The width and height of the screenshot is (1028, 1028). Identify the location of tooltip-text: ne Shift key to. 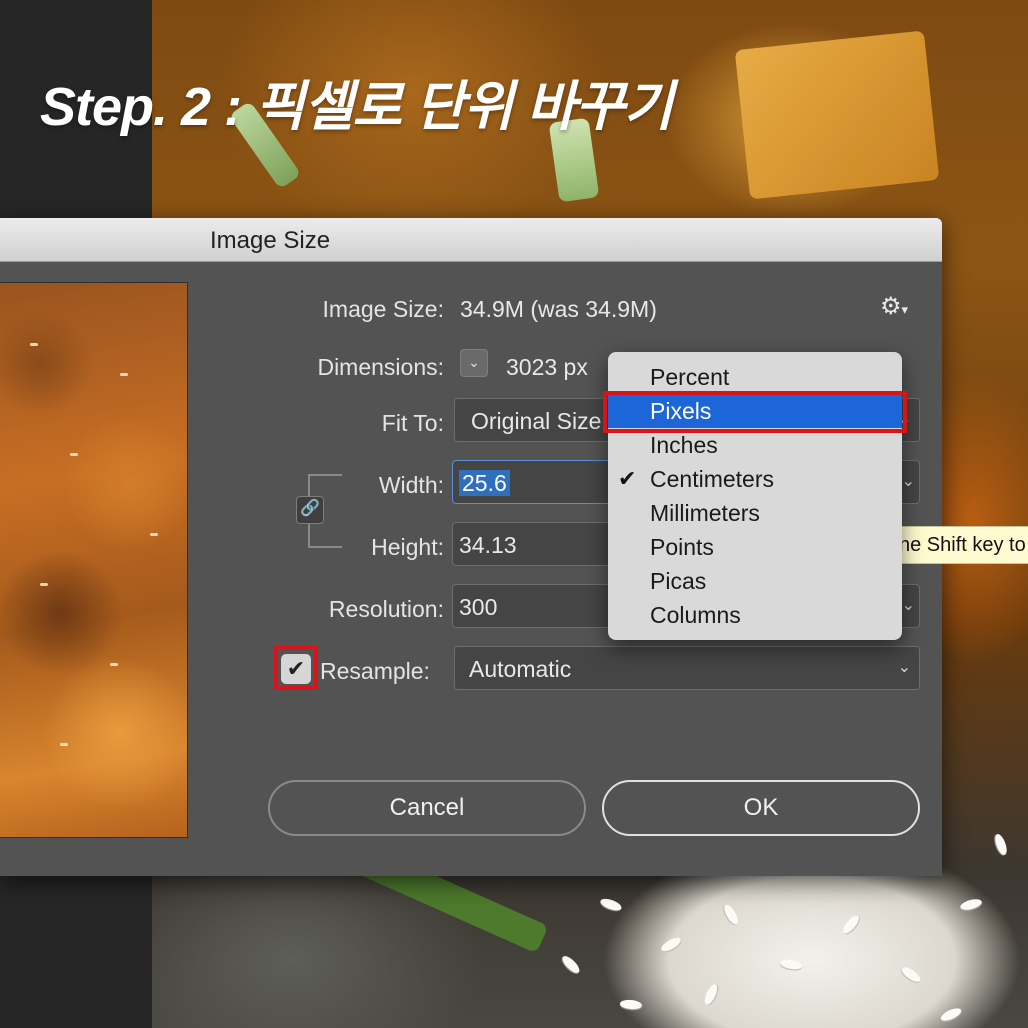
(962, 545).